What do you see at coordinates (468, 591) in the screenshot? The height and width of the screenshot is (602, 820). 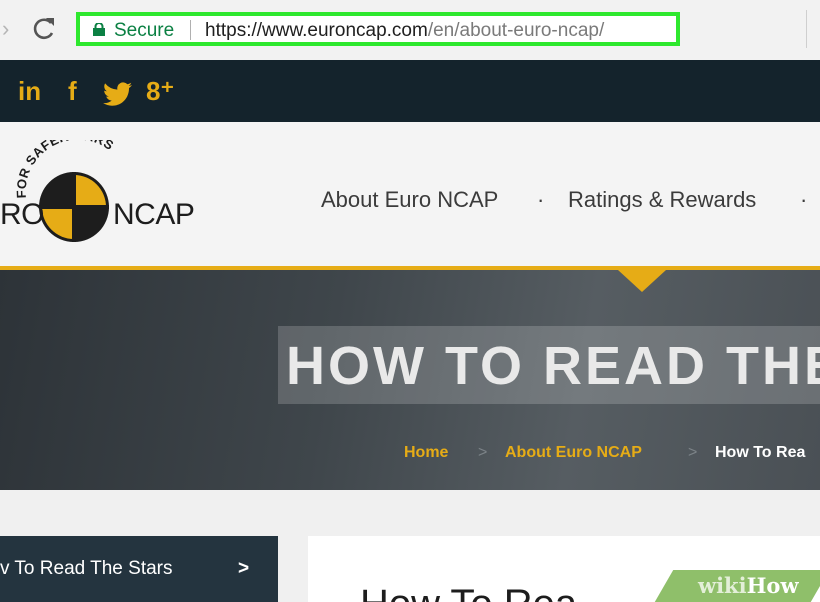 I see `page-title: How To Rea` at bounding box center [468, 591].